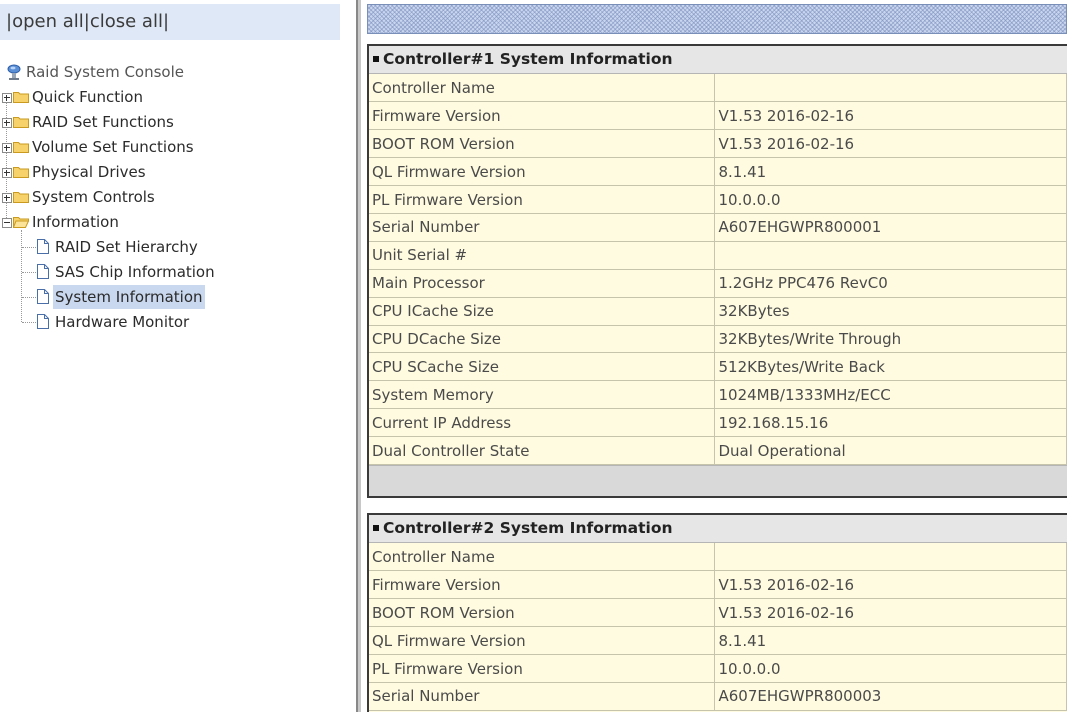  What do you see at coordinates (890, 283) in the screenshot?
I see `field-value: 1.2GHz PPC476 RevC0` at bounding box center [890, 283].